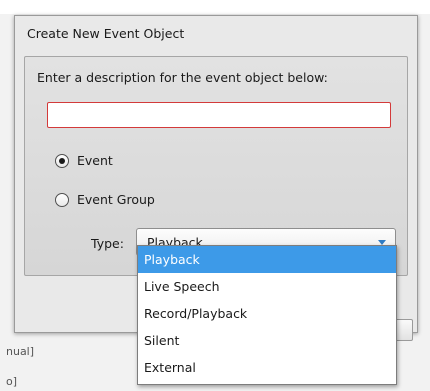  What do you see at coordinates (12, 381) in the screenshot?
I see `background-text: o]` at bounding box center [12, 381].